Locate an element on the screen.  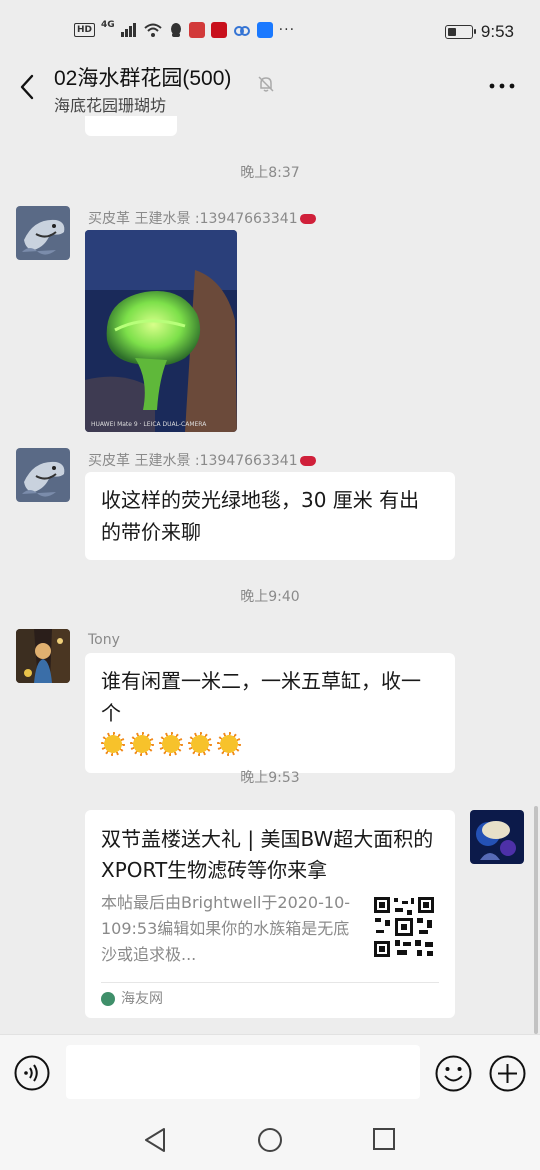
back-button is located at coordinates (28, 87).